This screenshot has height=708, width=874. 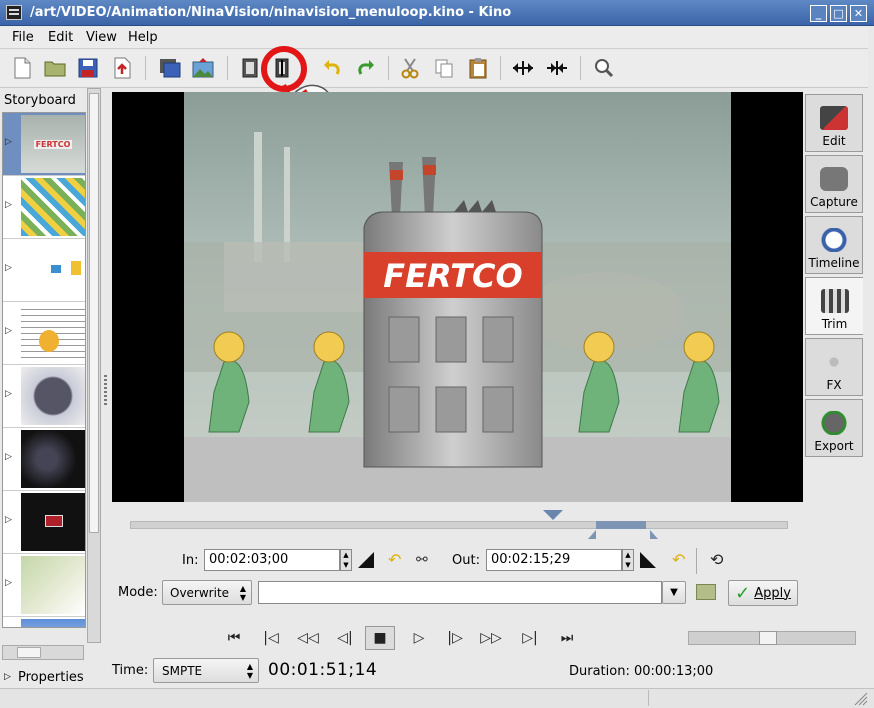 I want to click on previous-scene-icon: |◁, so click(x=271, y=638).